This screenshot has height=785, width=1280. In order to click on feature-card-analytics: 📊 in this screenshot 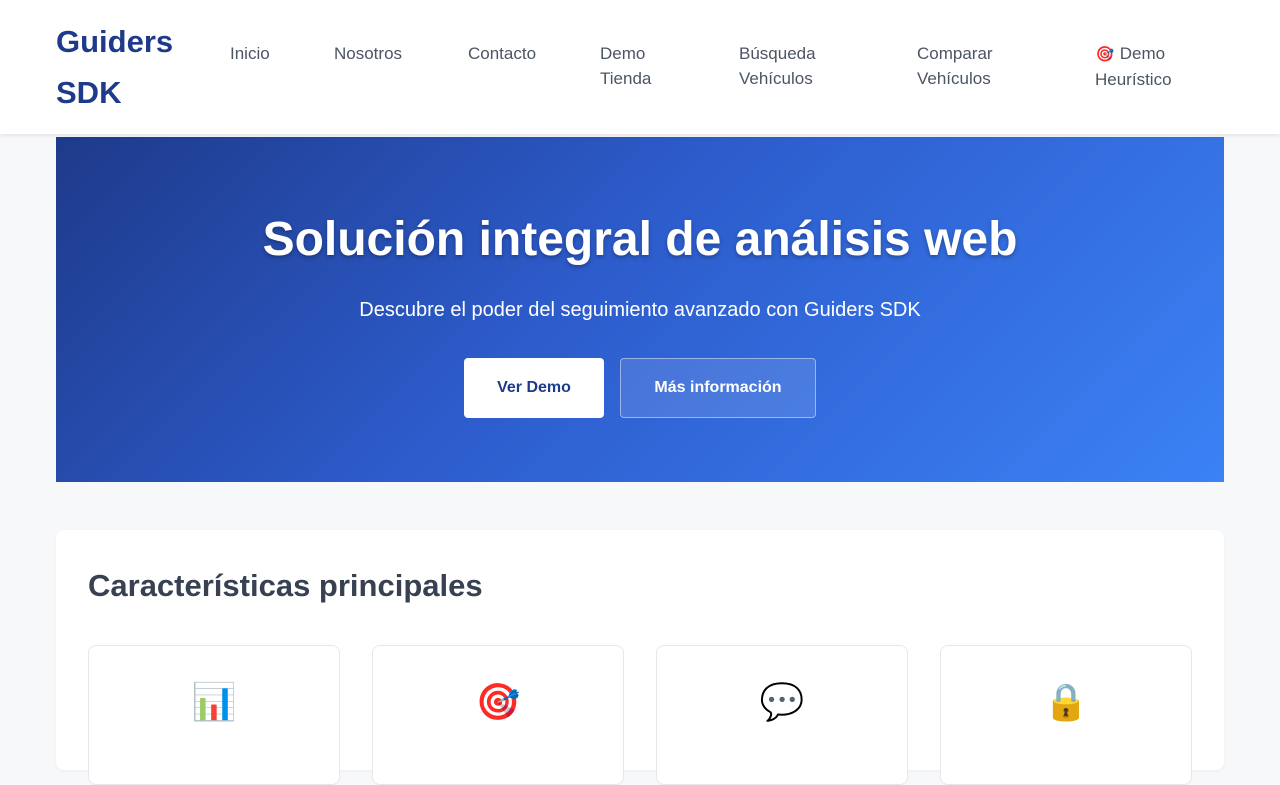, I will do `click(214, 715)`.